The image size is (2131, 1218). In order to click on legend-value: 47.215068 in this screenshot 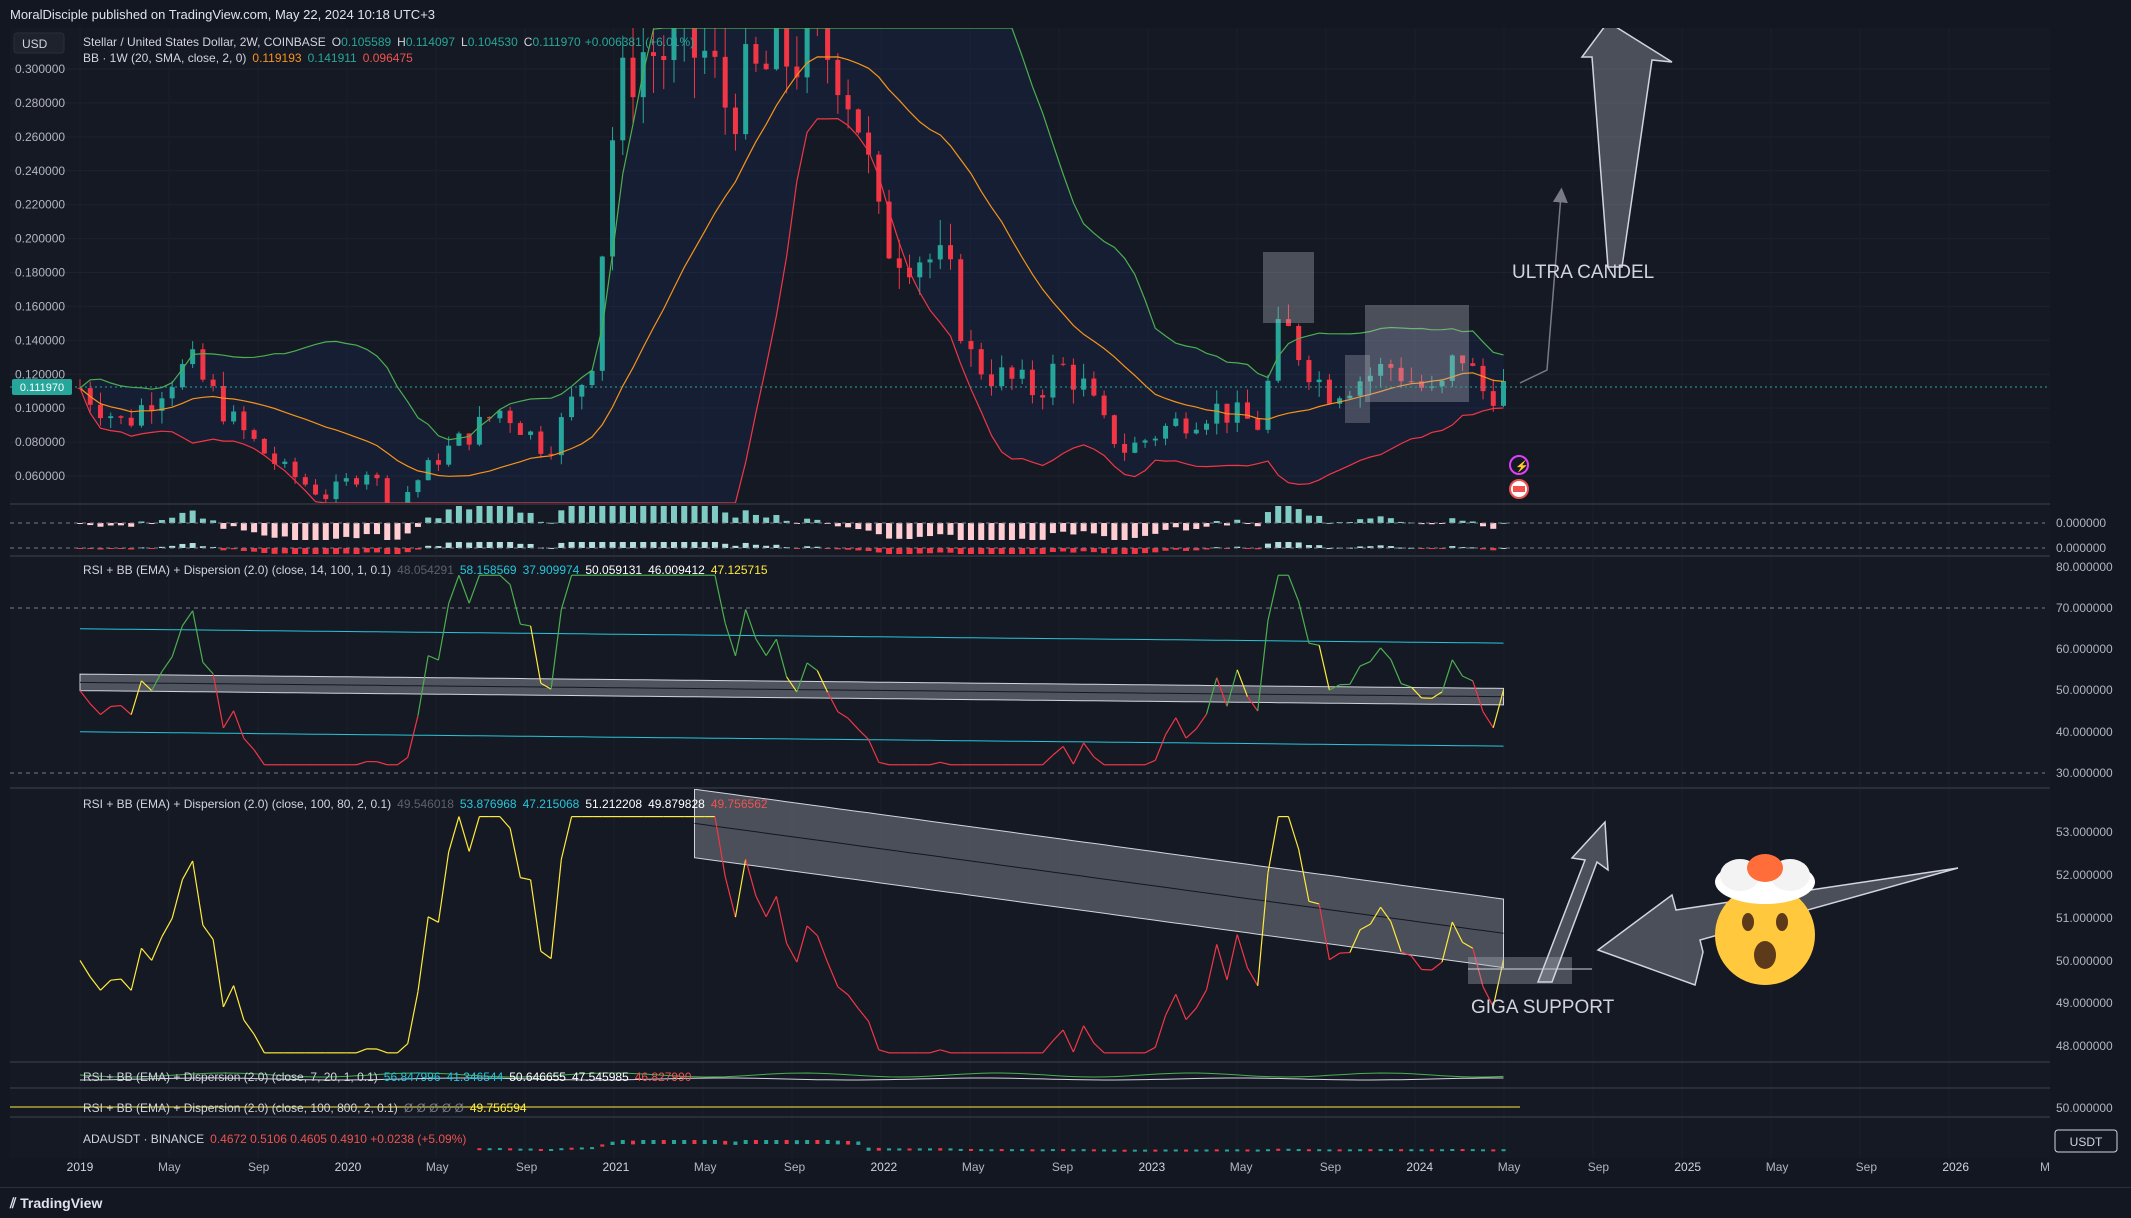, I will do `click(551, 804)`.